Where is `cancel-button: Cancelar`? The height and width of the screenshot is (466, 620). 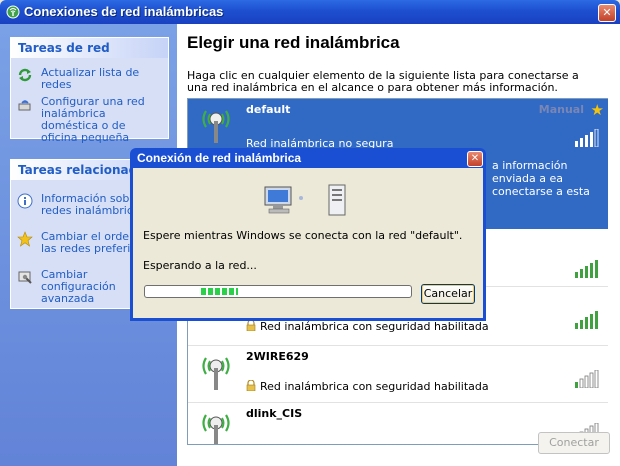 cancel-button: Cancelar is located at coordinates (448, 294).